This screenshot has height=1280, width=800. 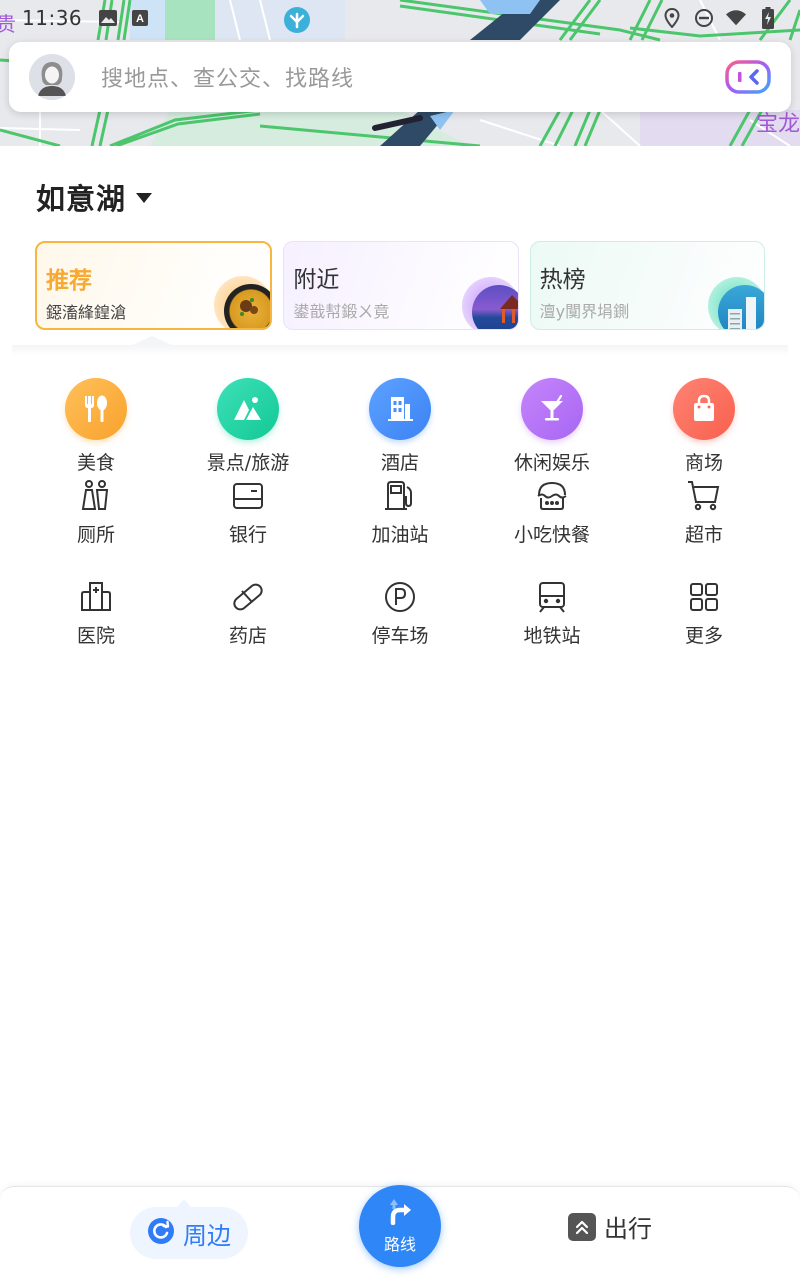 I want to click on feature-cards: 推荐 鐚滀綘鍠滄 附近 鍙戠幇鍛ㄨ竟 热榜 澶у闃界埍鍘, so click(x=400, y=285).